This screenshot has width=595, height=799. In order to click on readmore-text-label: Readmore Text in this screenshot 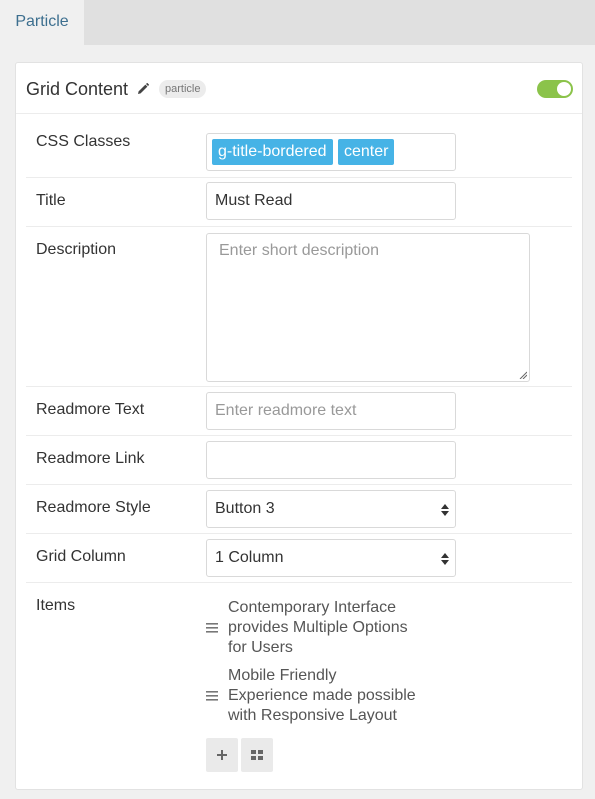, I will do `click(90, 409)`.